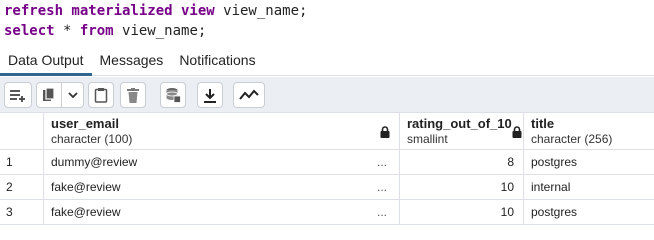  Describe the element at coordinates (462, 162) in the screenshot. I see `cell-rating: 8` at that location.